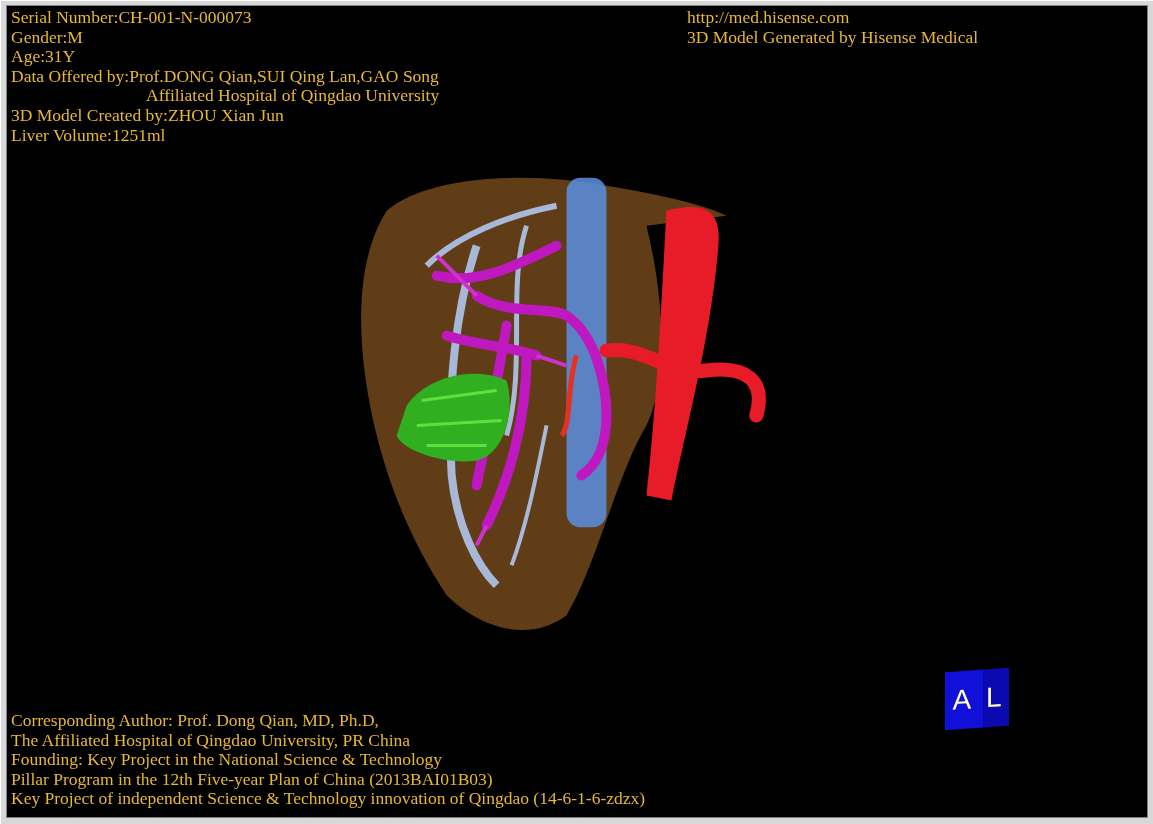 Image resolution: width=1153 pixels, height=824 pixels. I want to click on info-text: 3D Model Created by:ZHOU Xian Jun, so click(148, 115).